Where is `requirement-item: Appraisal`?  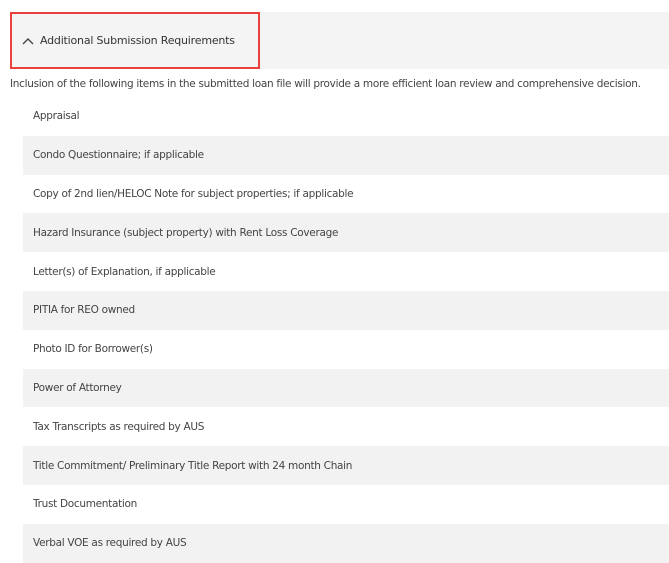 requirement-item: Appraisal is located at coordinates (346, 116).